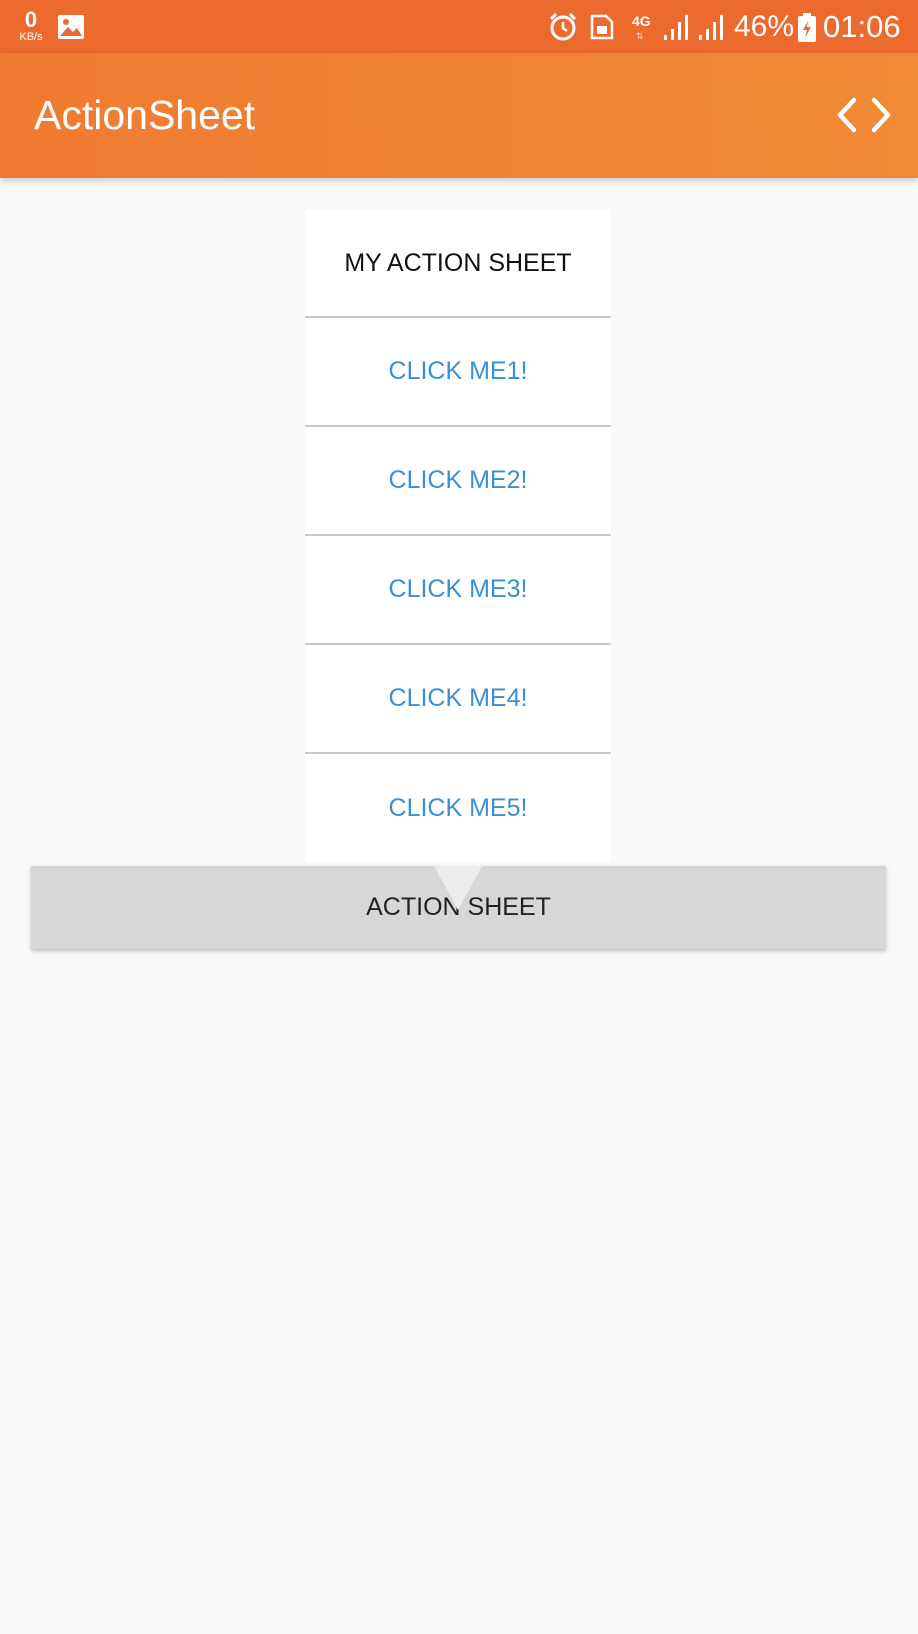 This screenshot has width=918, height=1634. Describe the element at coordinates (31, 37) in the screenshot. I see `data-rate-unit: KB/s` at that location.